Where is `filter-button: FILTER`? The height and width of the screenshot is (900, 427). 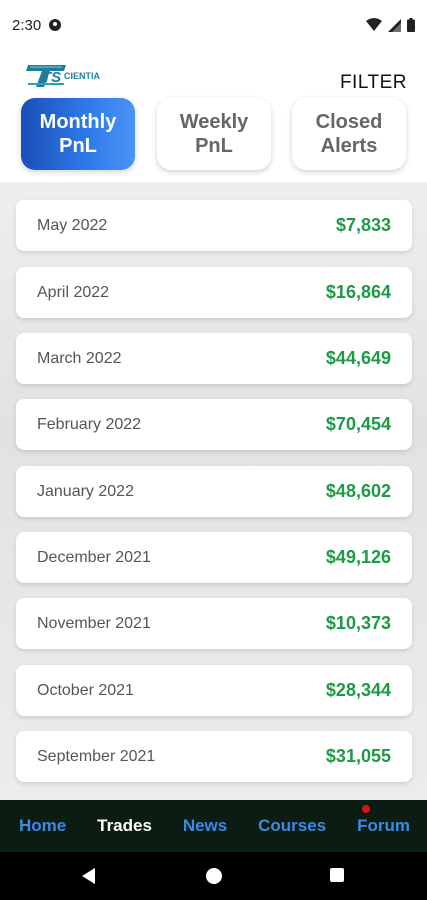 filter-button: FILTER is located at coordinates (373, 83).